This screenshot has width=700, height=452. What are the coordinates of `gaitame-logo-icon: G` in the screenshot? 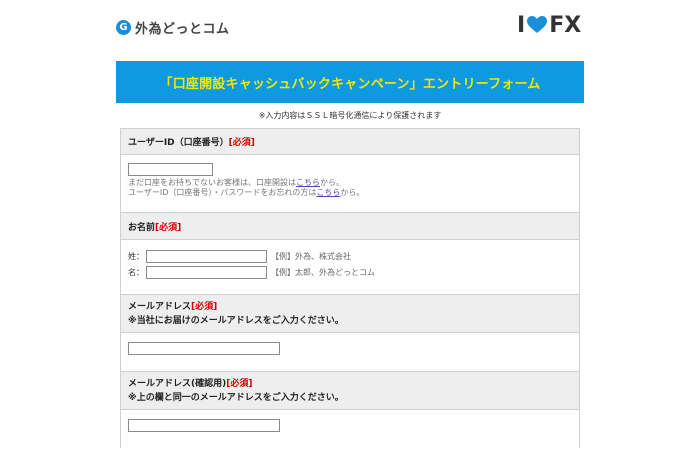 It's located at (123, 27).